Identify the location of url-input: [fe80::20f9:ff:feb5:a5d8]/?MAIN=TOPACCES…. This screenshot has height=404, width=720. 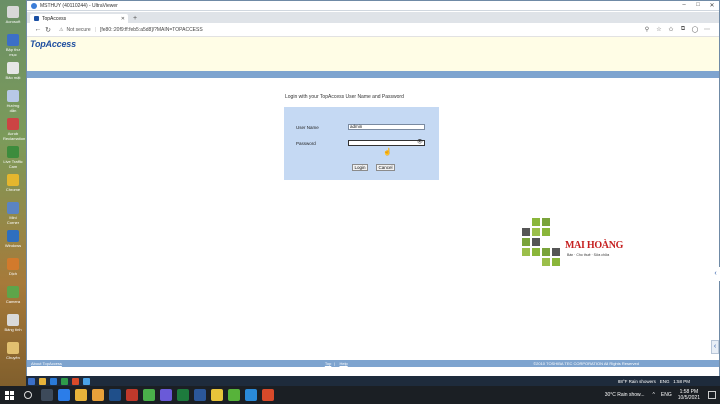
(151, 30).